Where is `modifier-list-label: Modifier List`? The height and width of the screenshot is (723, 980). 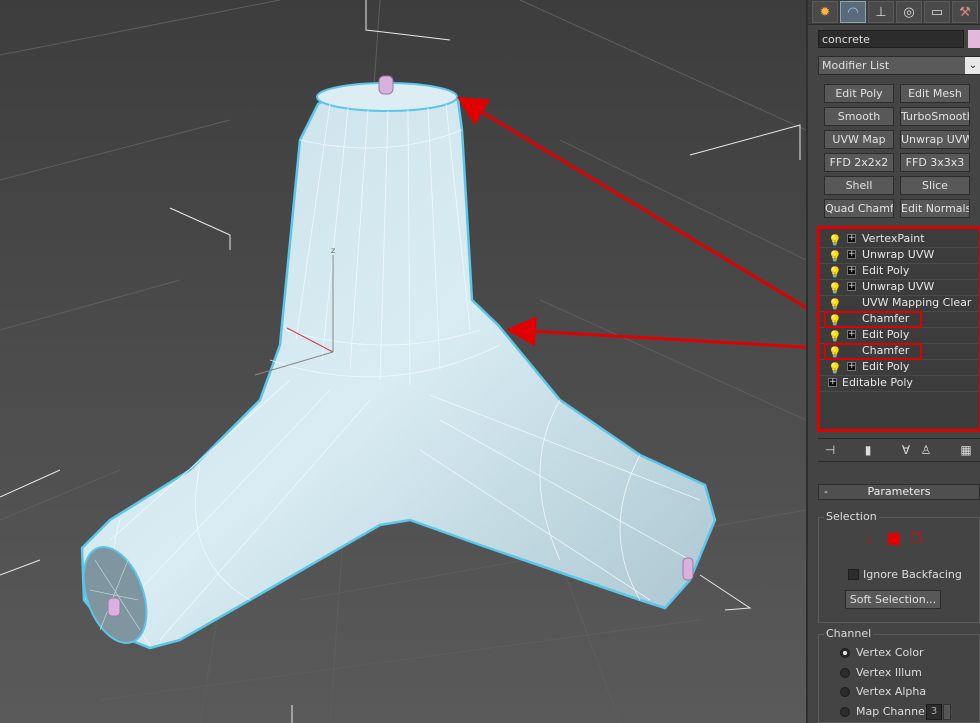 modifier-list-label: Modifier List is located at coordinates (856, 65).